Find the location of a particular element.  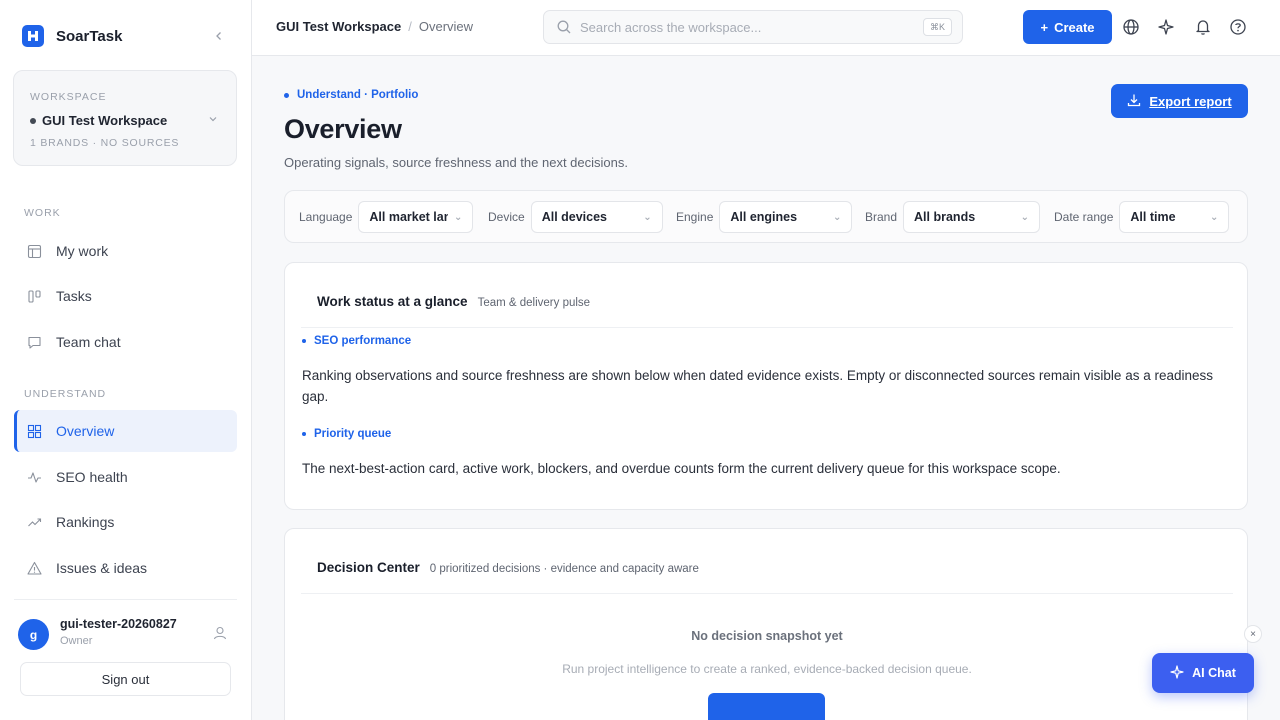

language-select: All market languages ⌄ is located at coordinates (416, 217).